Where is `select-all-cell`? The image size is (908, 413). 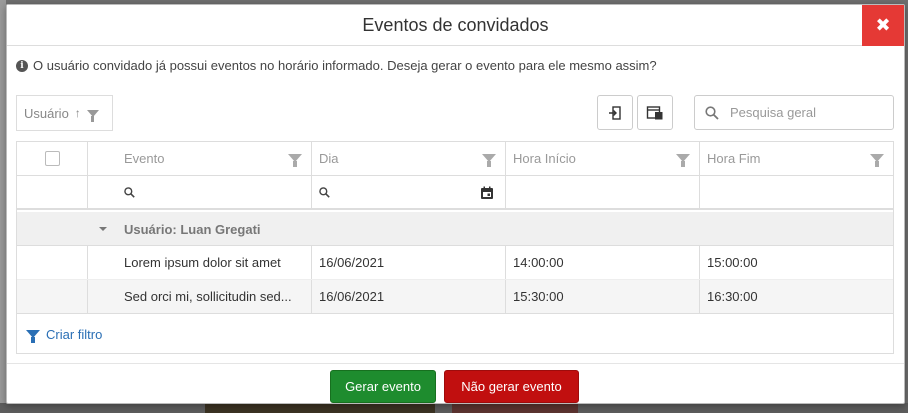 select-all-cell is located at coordinates (52, 158).